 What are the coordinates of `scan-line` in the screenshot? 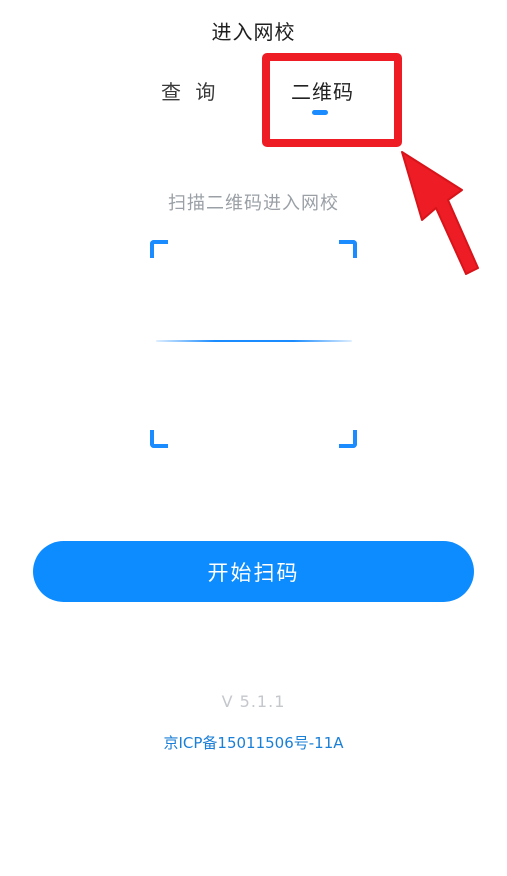 It's located at (254, 341).